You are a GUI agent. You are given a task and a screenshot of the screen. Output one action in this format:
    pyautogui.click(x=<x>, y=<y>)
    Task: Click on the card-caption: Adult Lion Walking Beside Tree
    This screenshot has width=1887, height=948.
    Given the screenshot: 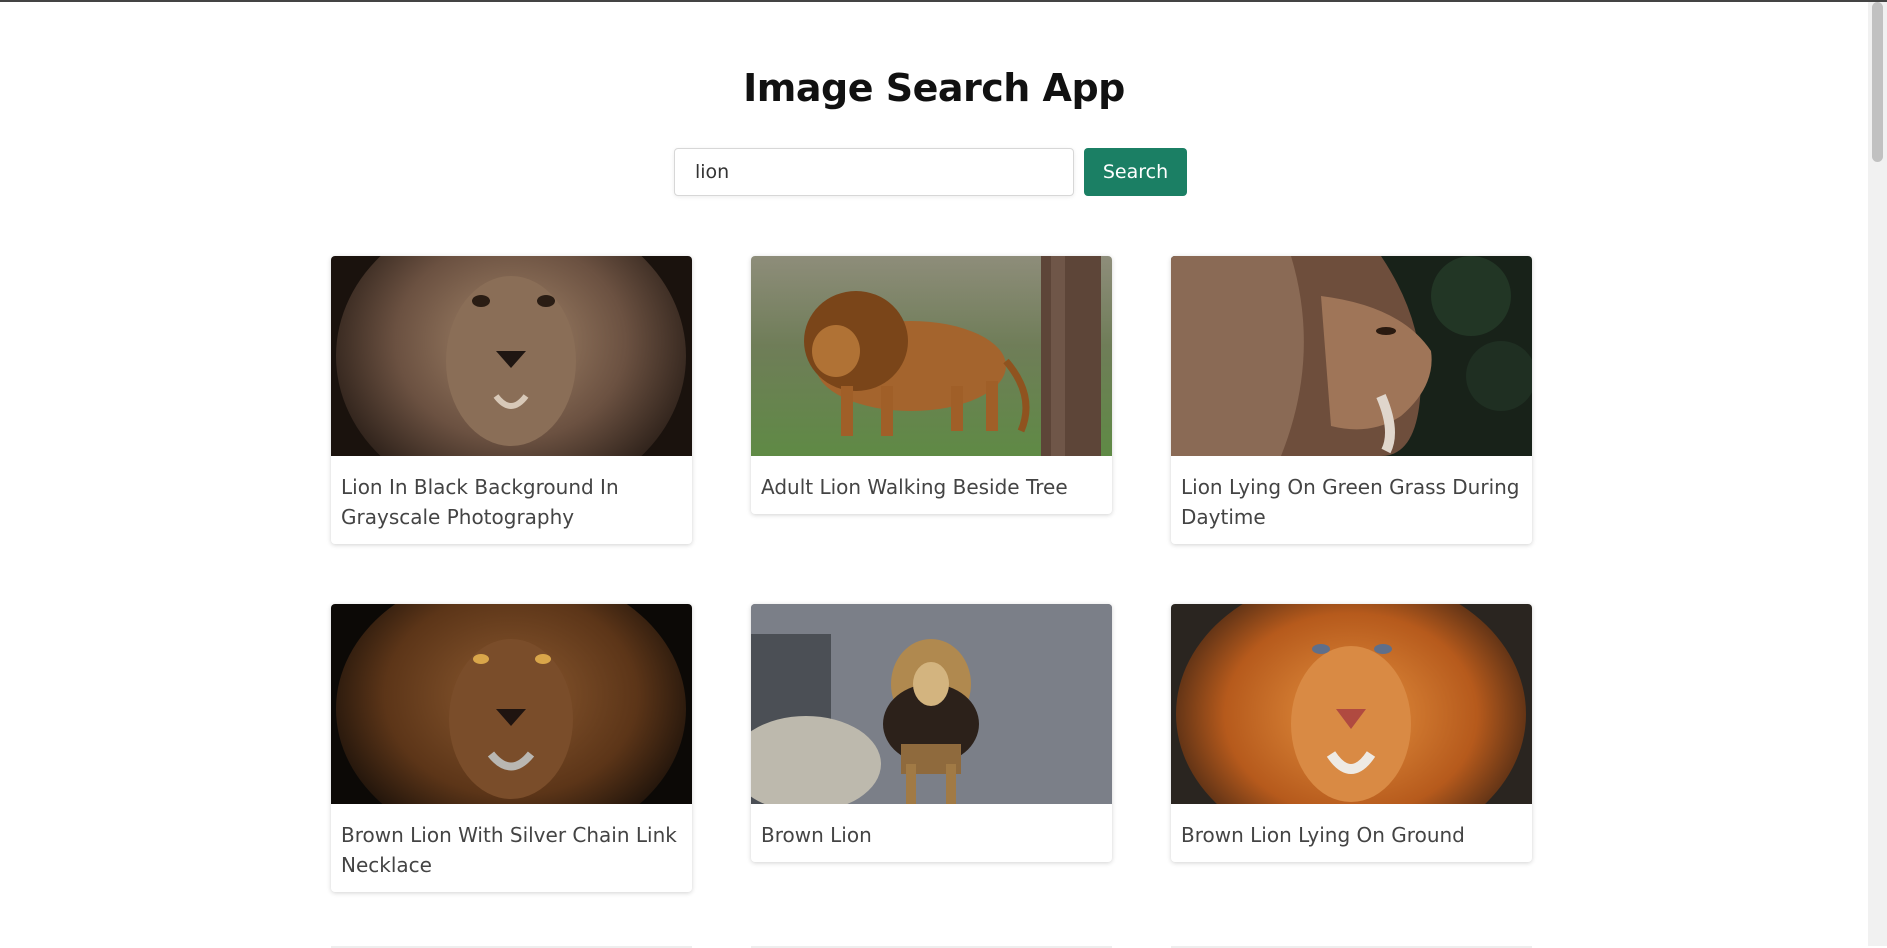 What is the action you would take?
    pyautogui.click(x=914, y=487)
    